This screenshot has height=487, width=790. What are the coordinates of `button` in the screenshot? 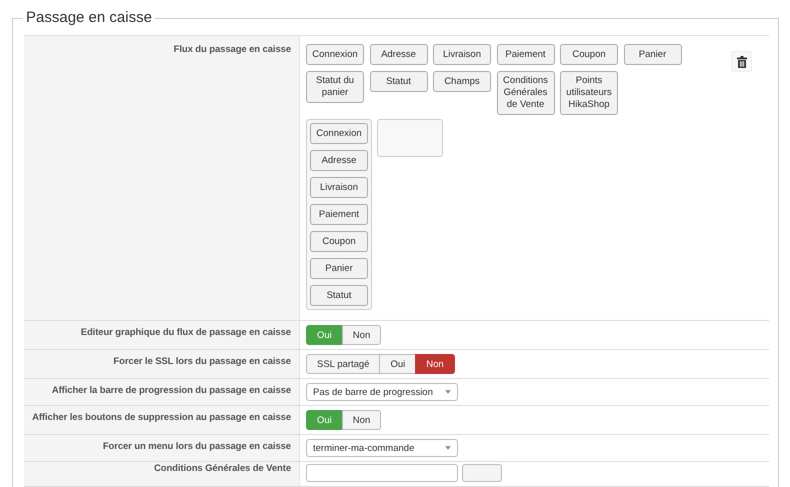 It's located at (482, 473).